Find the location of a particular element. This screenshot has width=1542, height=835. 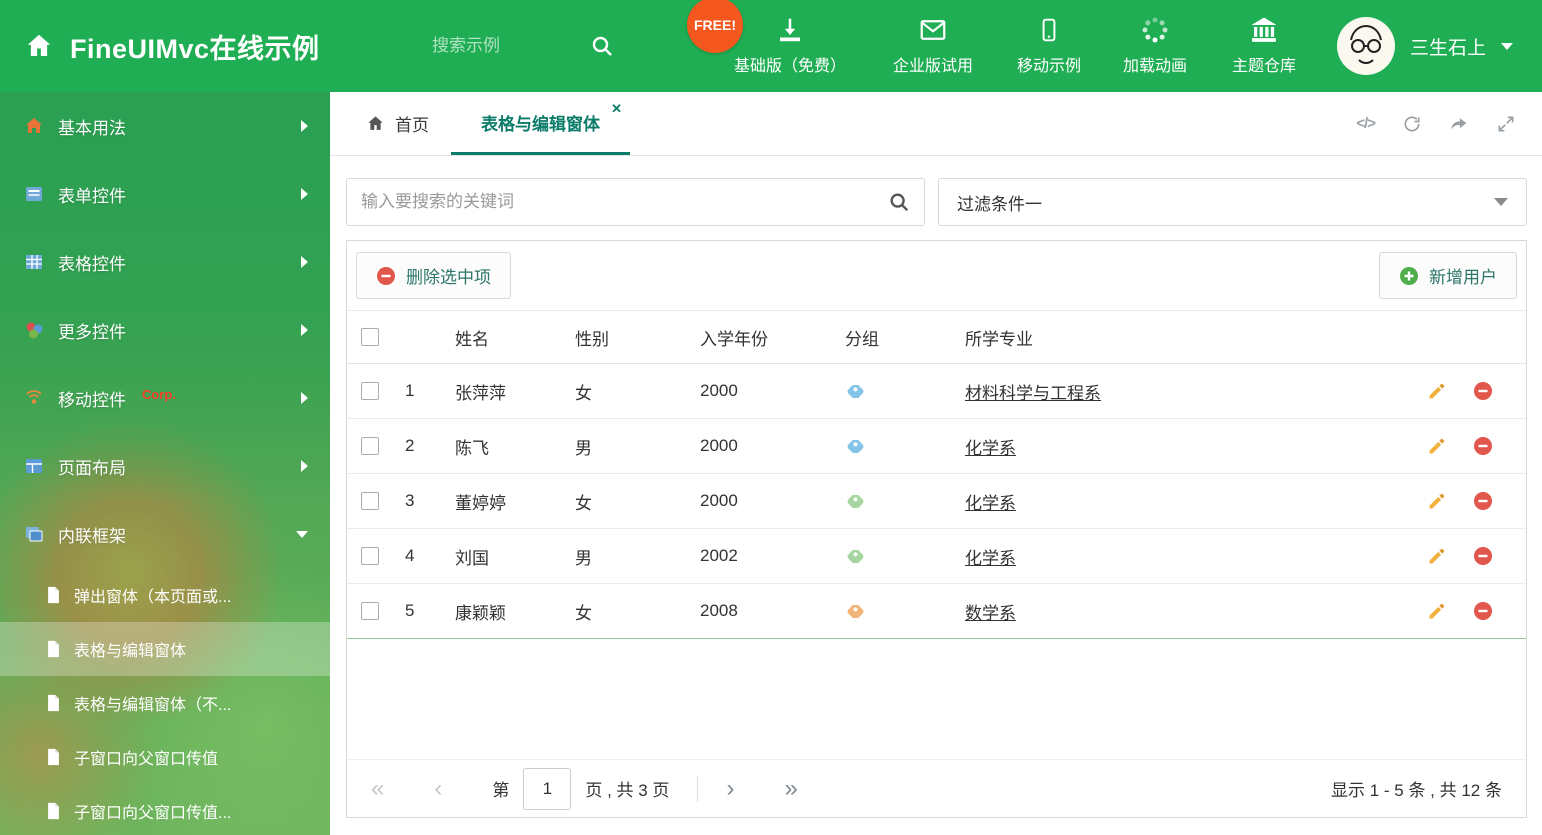

column-header-year: 入学年份 is located at coordinates (734, 339).